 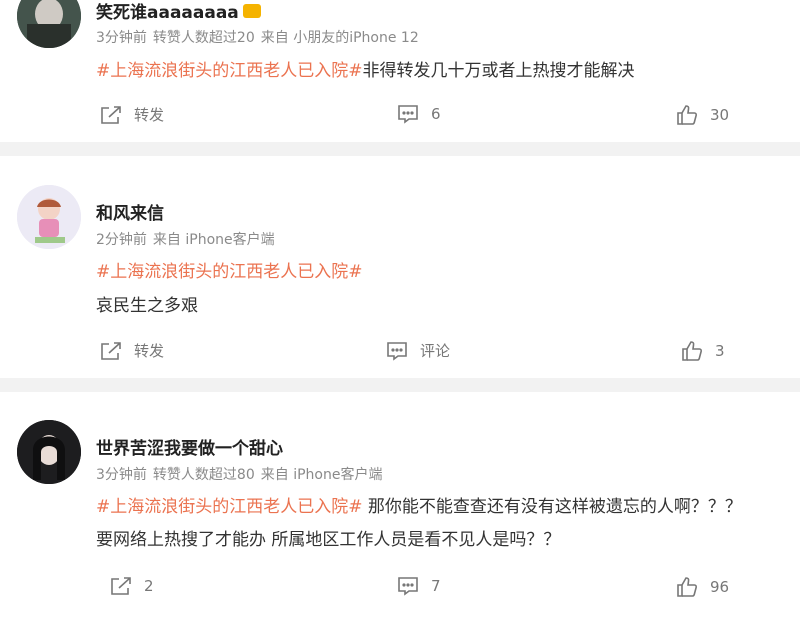 I want to click on username: 世界苦涩我要做一个甜心, so click(x=189, y=446).